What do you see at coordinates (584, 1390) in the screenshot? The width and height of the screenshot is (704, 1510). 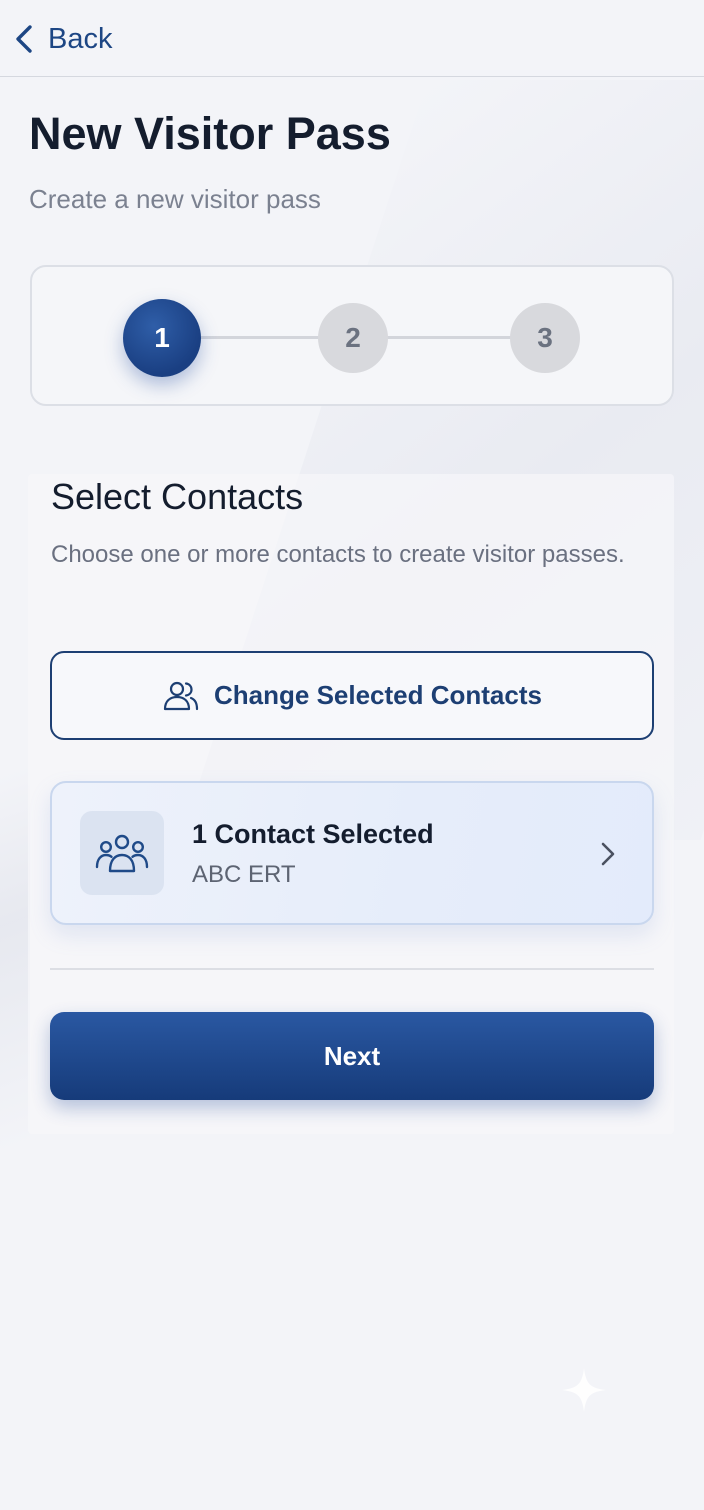 I see `sparkle-icon` at bounding box center [584, 1390].